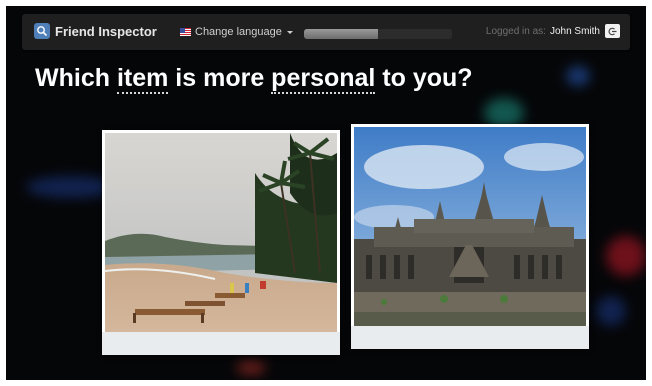 The width and height of the screenshot is (652, 386). I want to click on option-beach-caption-strip, so click(221, 343).